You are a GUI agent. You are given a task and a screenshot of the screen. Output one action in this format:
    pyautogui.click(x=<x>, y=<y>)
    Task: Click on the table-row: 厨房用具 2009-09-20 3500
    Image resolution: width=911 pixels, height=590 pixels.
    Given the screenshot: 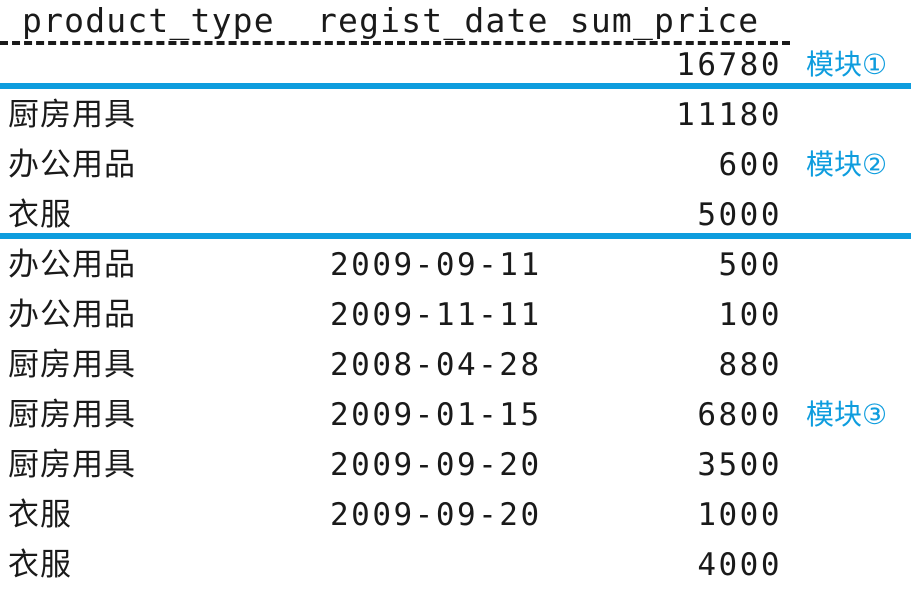 What is the action you would take?
    pyautogui.click(x=455, y=465)
    